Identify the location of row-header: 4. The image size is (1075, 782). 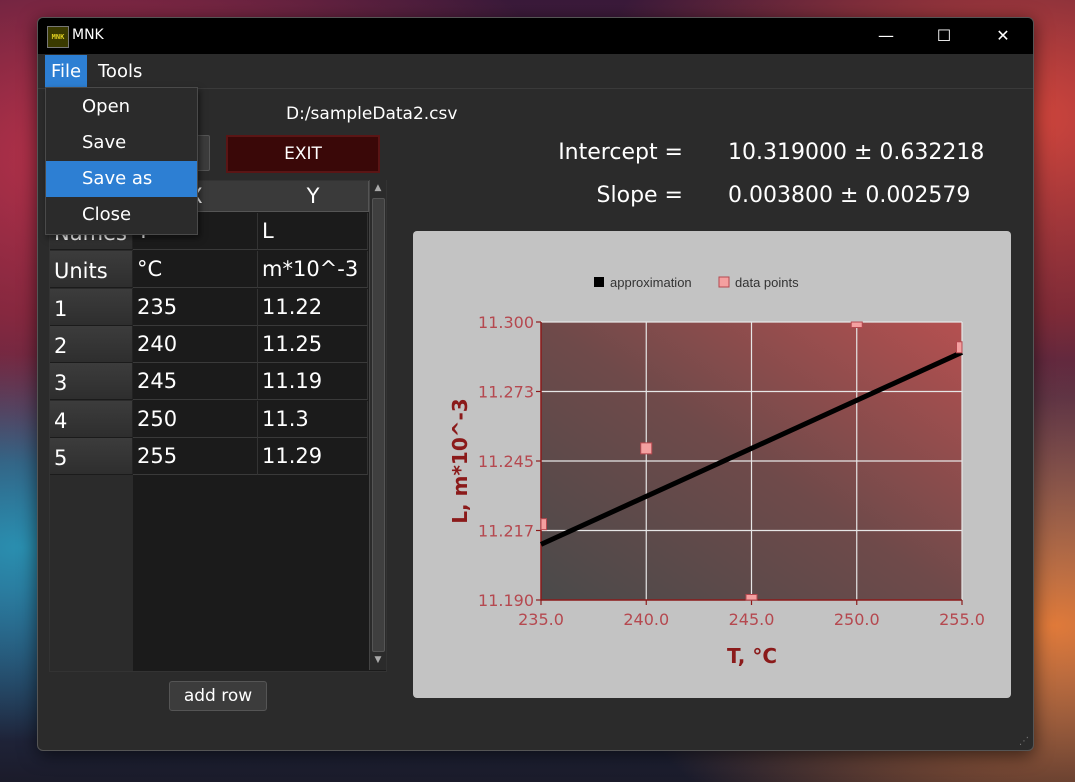
(91, 419).